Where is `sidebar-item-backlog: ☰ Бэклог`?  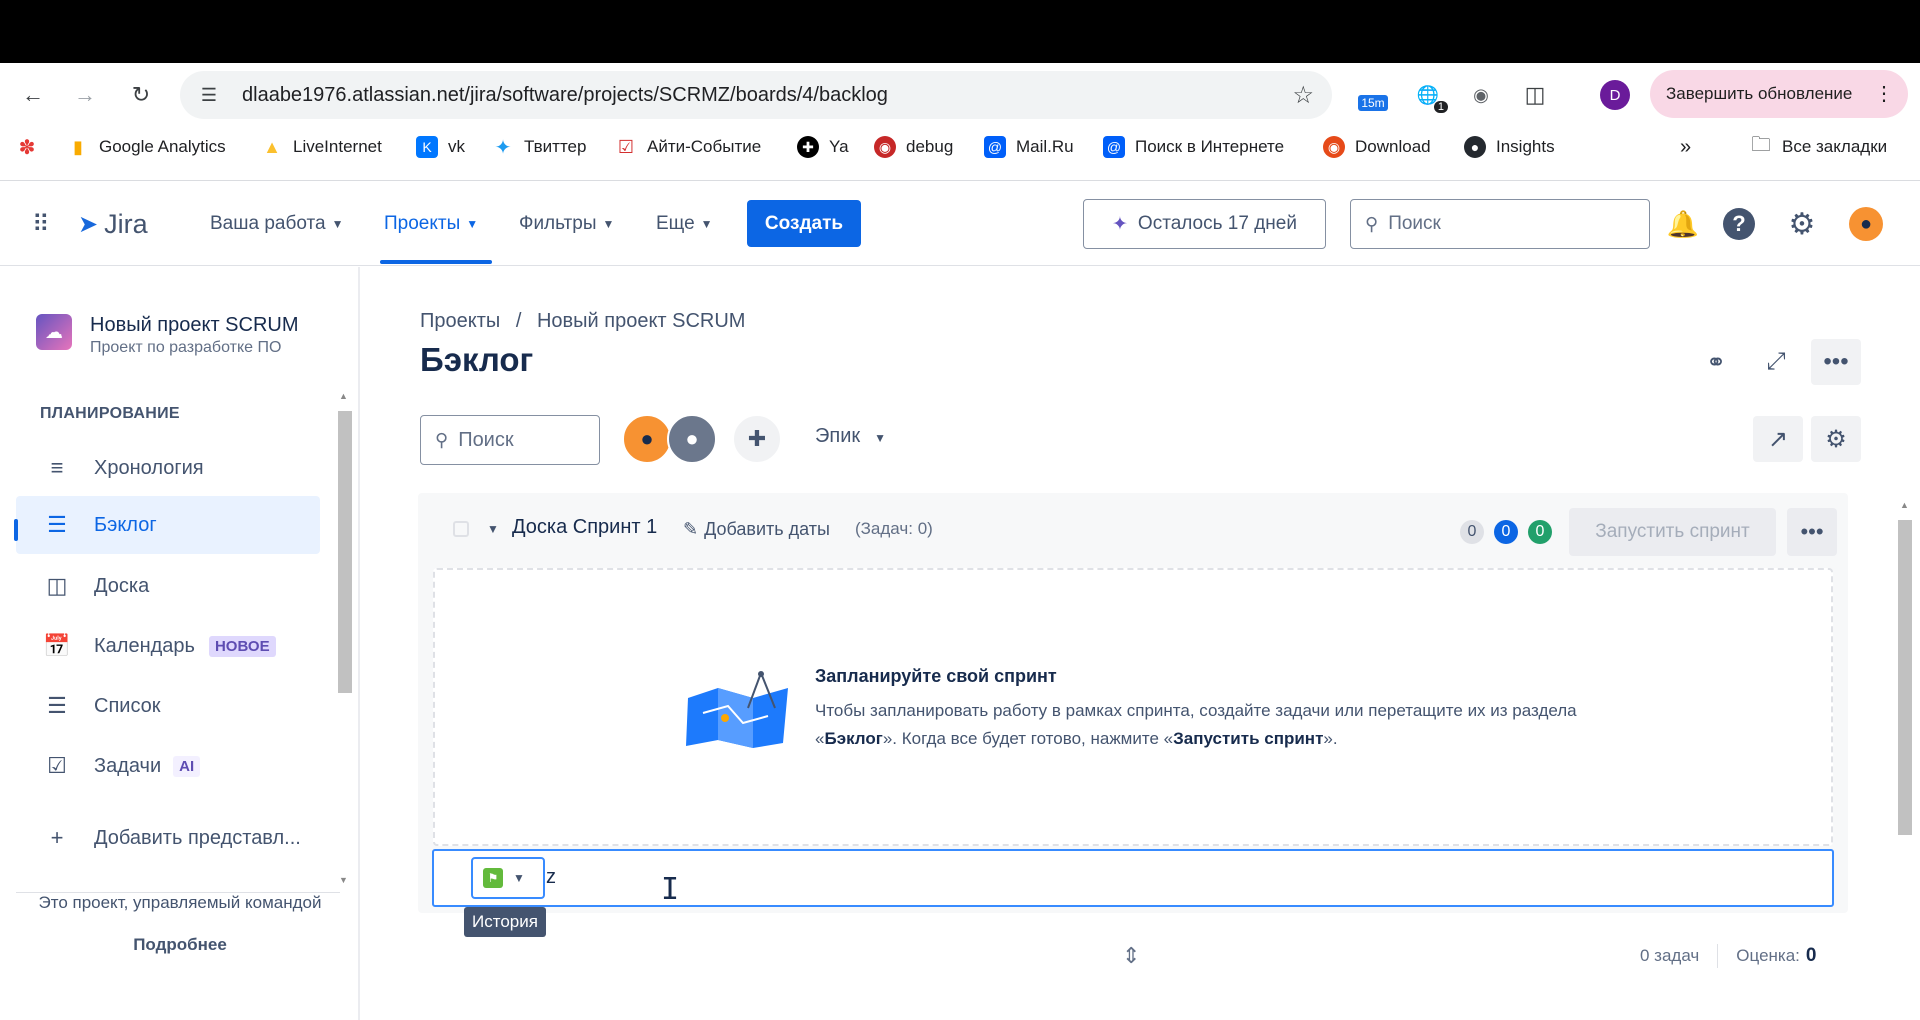
sidebar-item-backlog: ☰ Бэклог is located at coordinates (168, 525).